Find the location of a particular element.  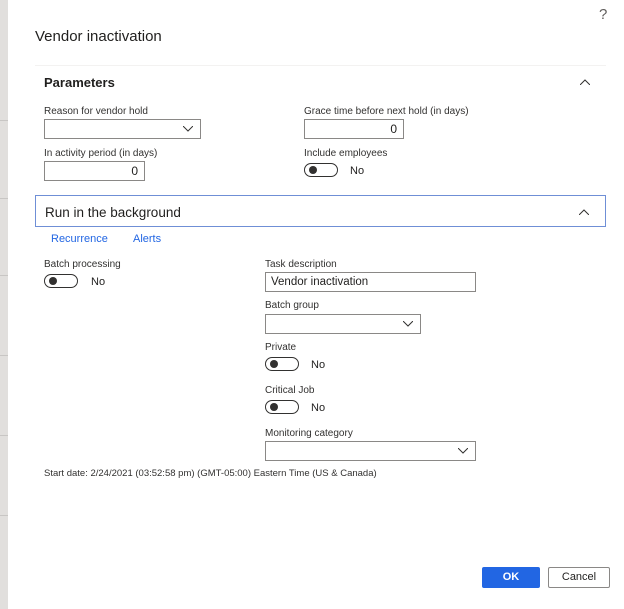

run-in-background-title: Run in the background is located at coordinates (113, 212).